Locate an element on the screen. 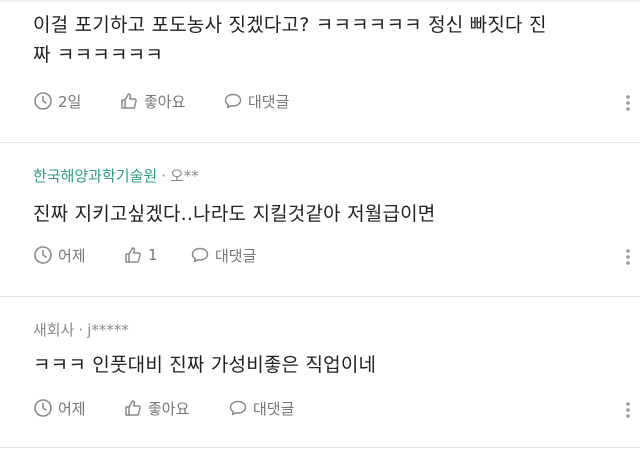  like-button: 1 is located at coordinates (140, 255).